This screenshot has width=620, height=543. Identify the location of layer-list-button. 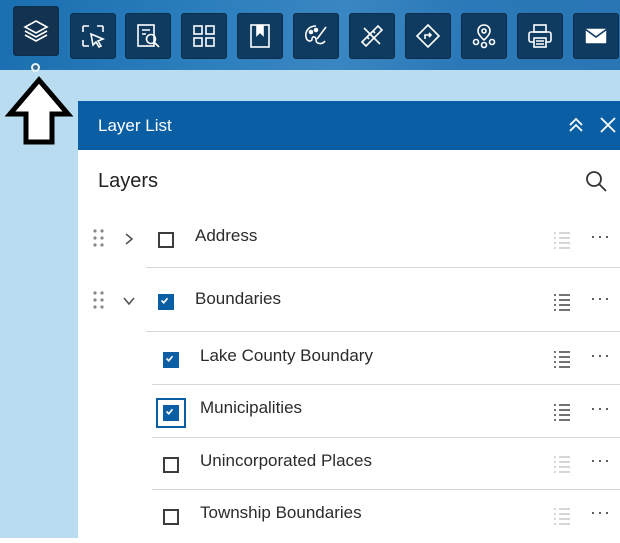
(36, 31).